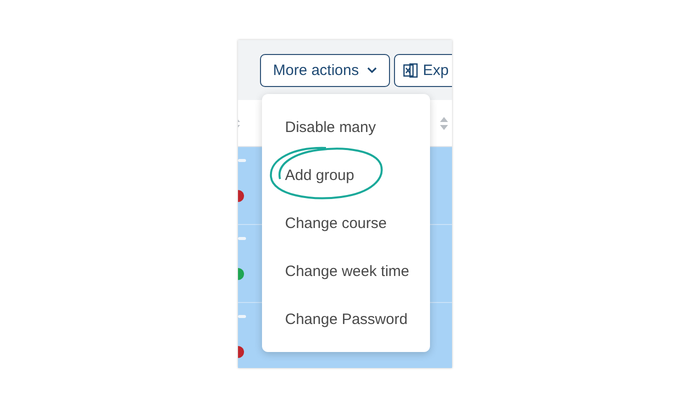 The height and width of the screenshot is (409, 688). I want to click on menu-item: Disable many, so click(346, 127).